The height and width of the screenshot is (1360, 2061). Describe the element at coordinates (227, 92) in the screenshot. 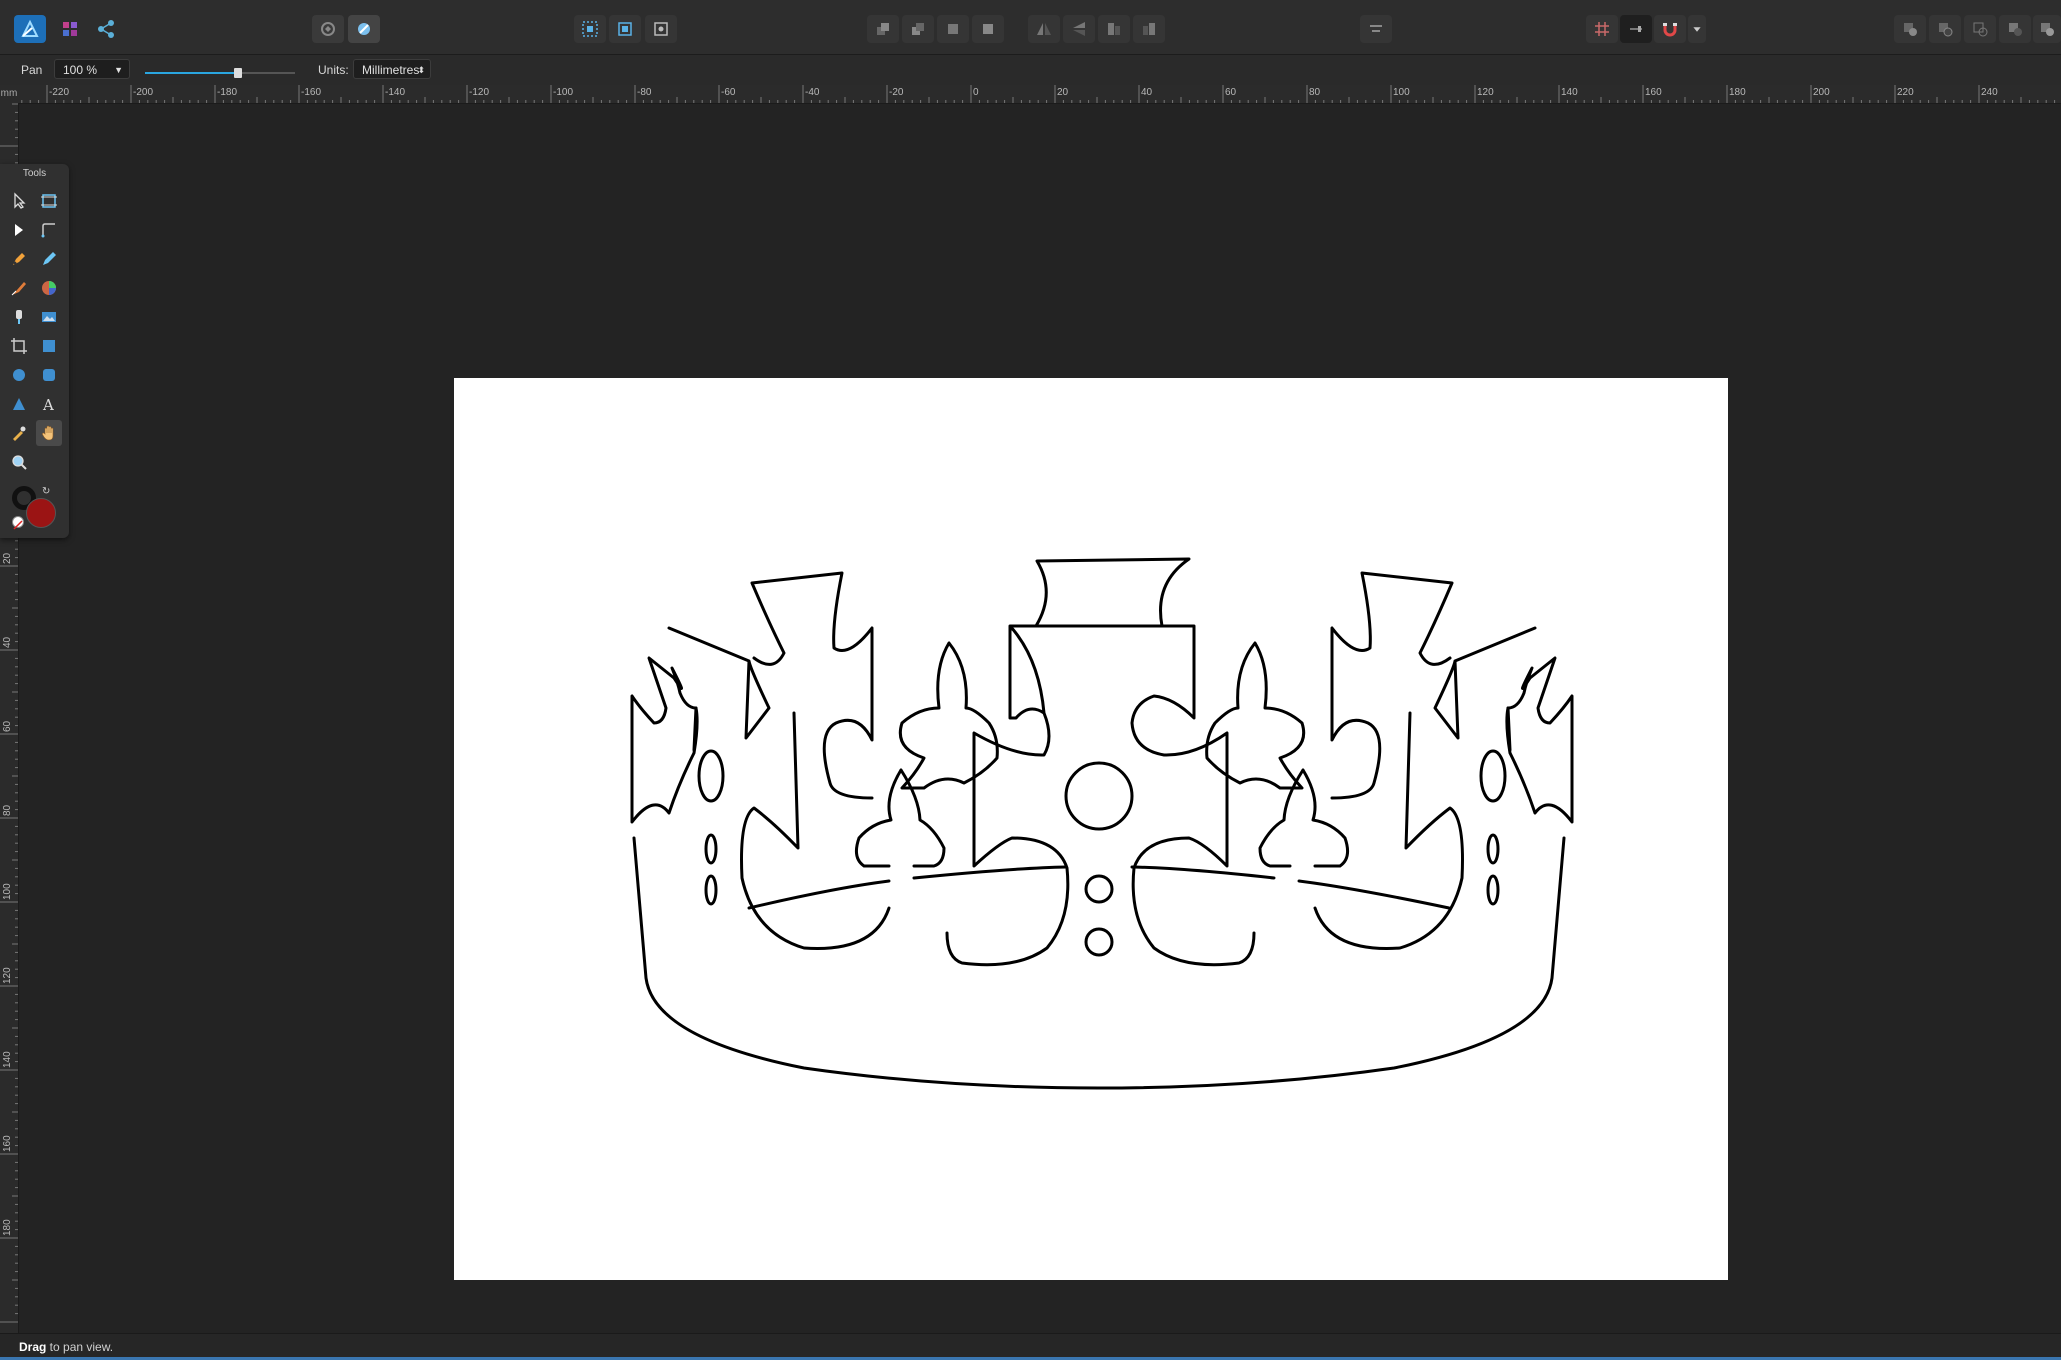

I see `ruler-tick-label: -180` at that location.